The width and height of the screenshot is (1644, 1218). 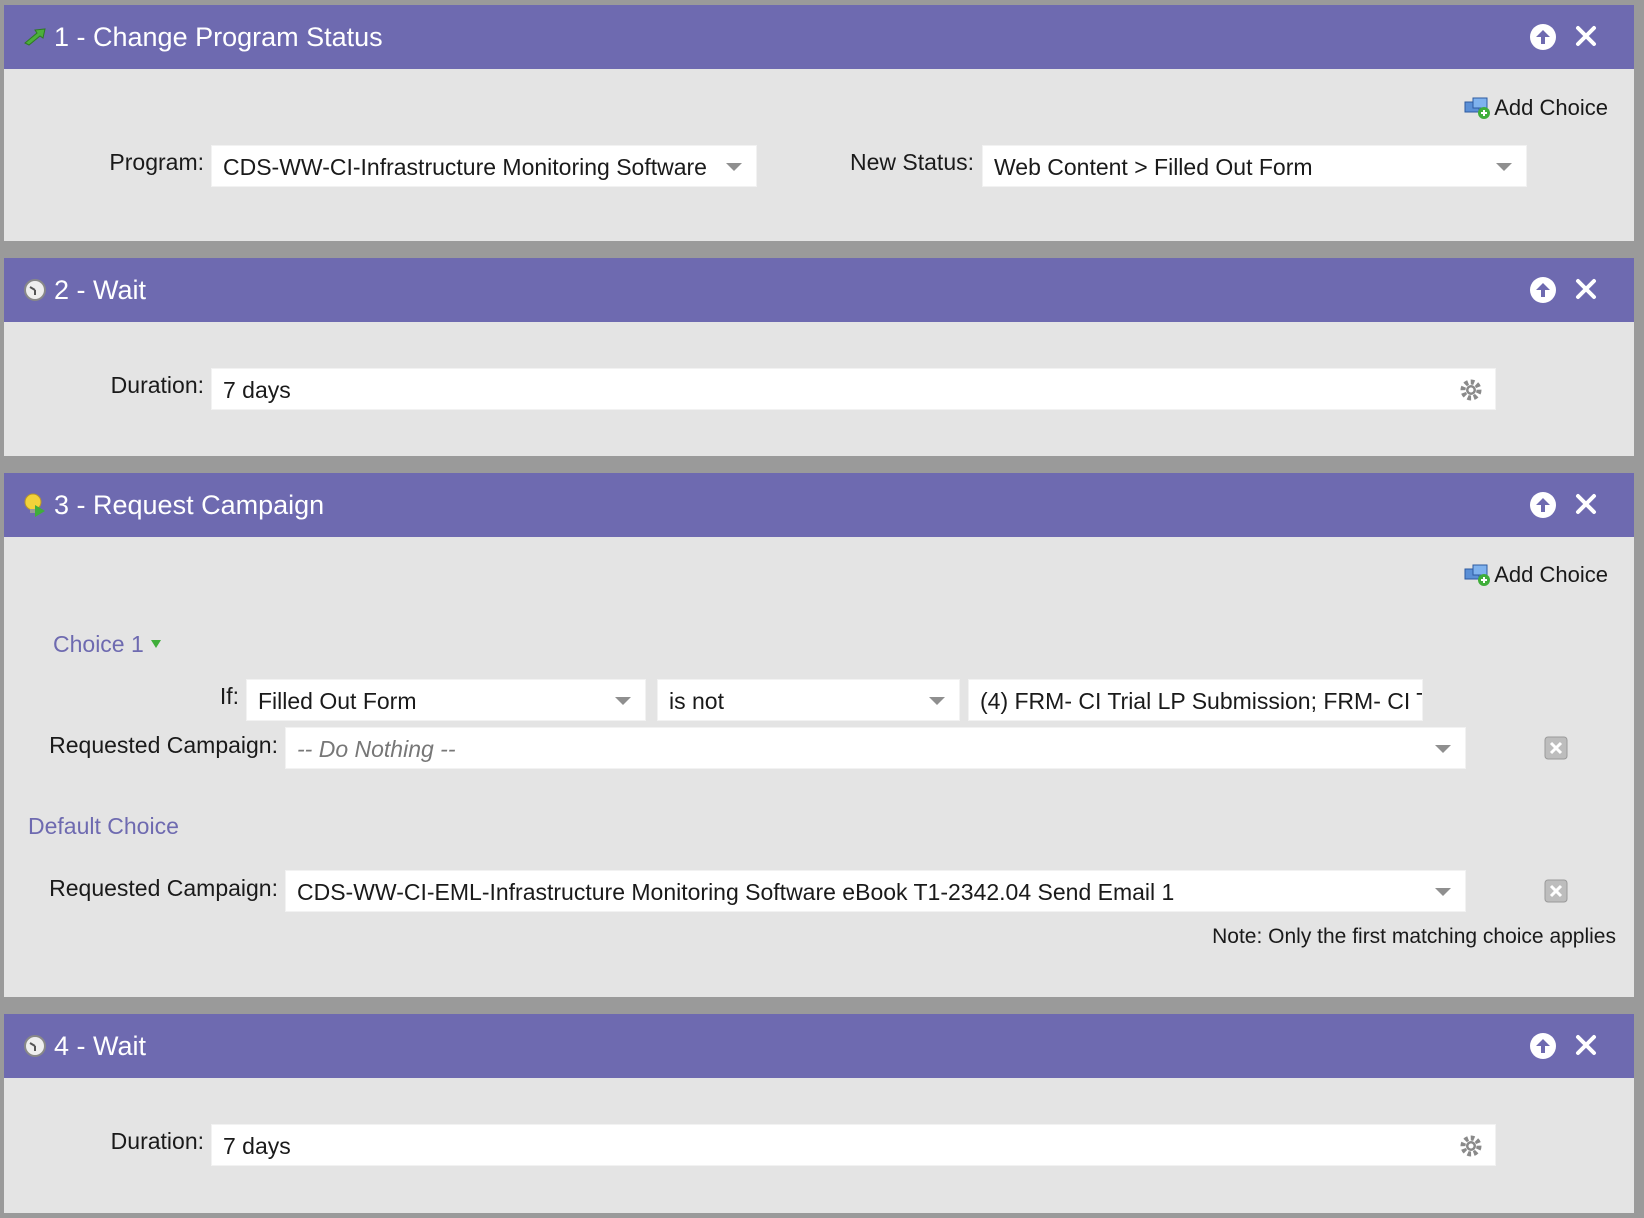 I want to click on if-field-value: Filled Out Form, so click(x=337, y=701).